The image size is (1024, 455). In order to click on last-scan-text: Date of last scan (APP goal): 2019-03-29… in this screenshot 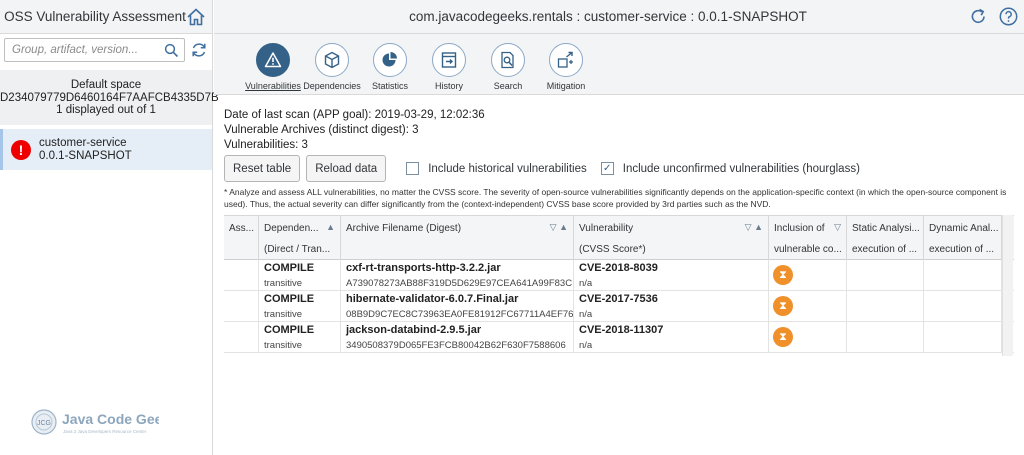, I will do `click(354, 115)`.